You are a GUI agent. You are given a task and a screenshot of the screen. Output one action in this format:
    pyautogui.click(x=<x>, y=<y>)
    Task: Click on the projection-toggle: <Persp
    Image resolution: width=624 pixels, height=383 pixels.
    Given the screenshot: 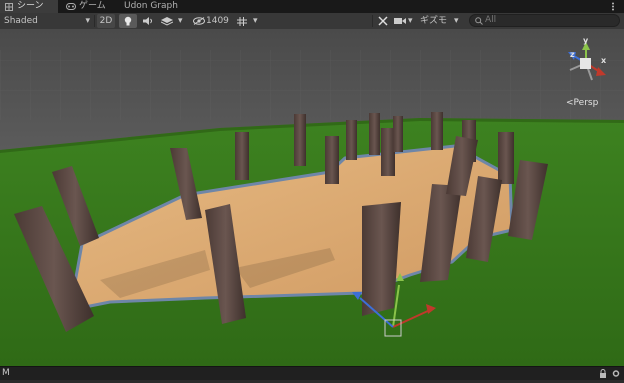 What is the action you would take?
    pyautogui.click(x=582, y=103)
    